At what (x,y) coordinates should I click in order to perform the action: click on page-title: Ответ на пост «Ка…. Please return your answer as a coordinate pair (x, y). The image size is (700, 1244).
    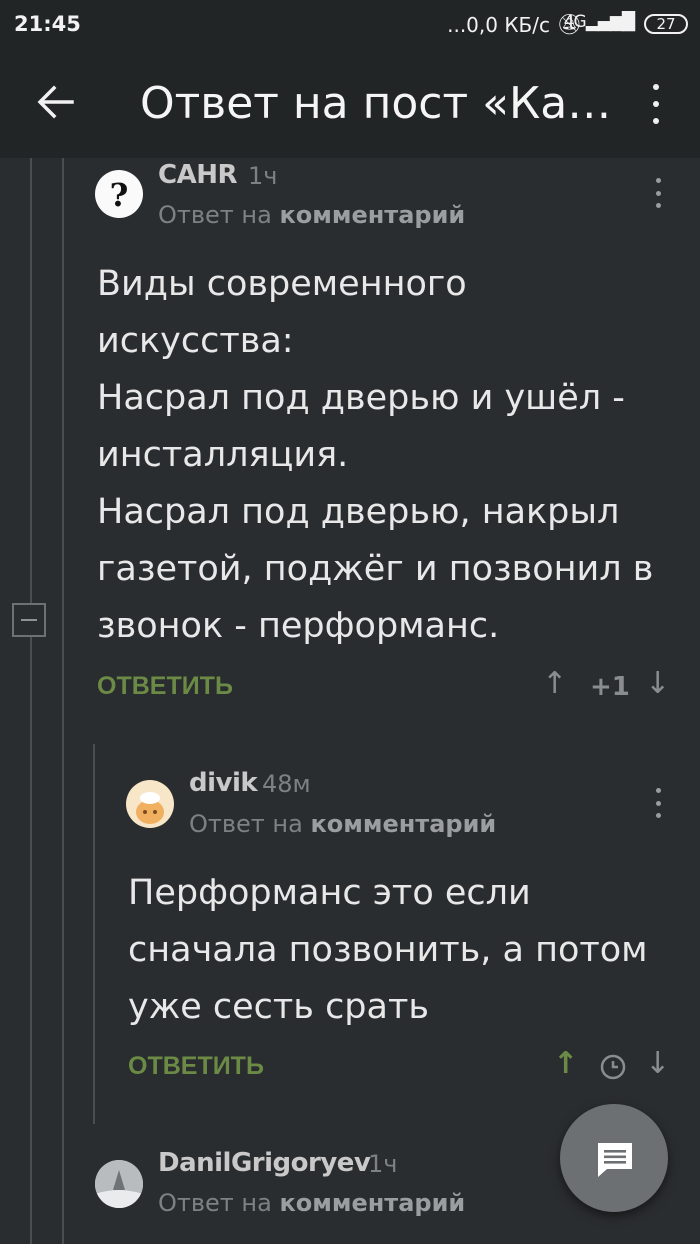
    Looking at the image, I should click on (376, 103).